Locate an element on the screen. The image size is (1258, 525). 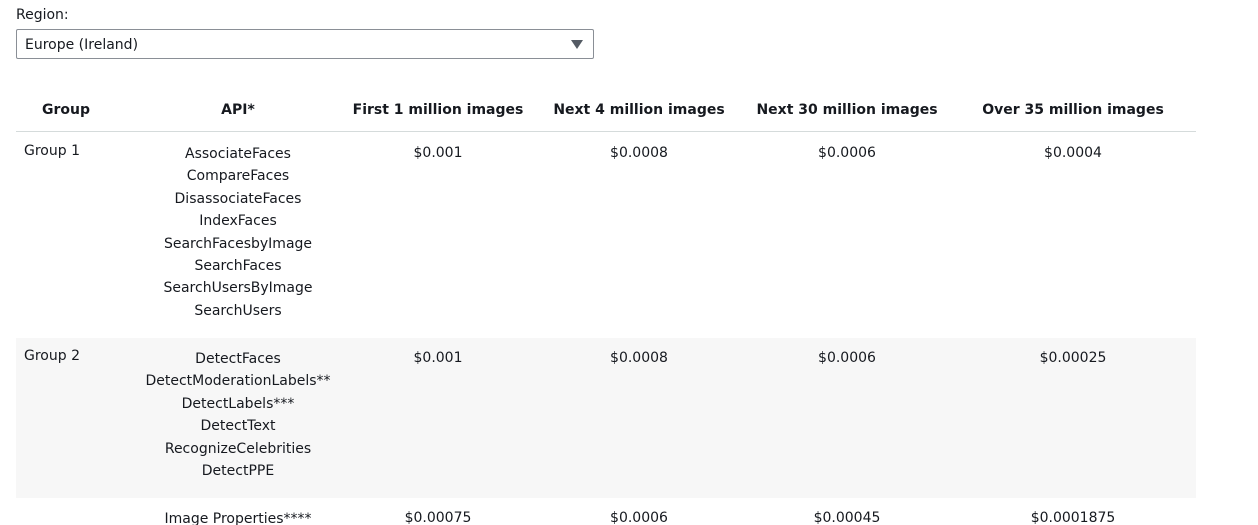
header-tier-2: Next 4 million images is located at coordinates (639, 110).